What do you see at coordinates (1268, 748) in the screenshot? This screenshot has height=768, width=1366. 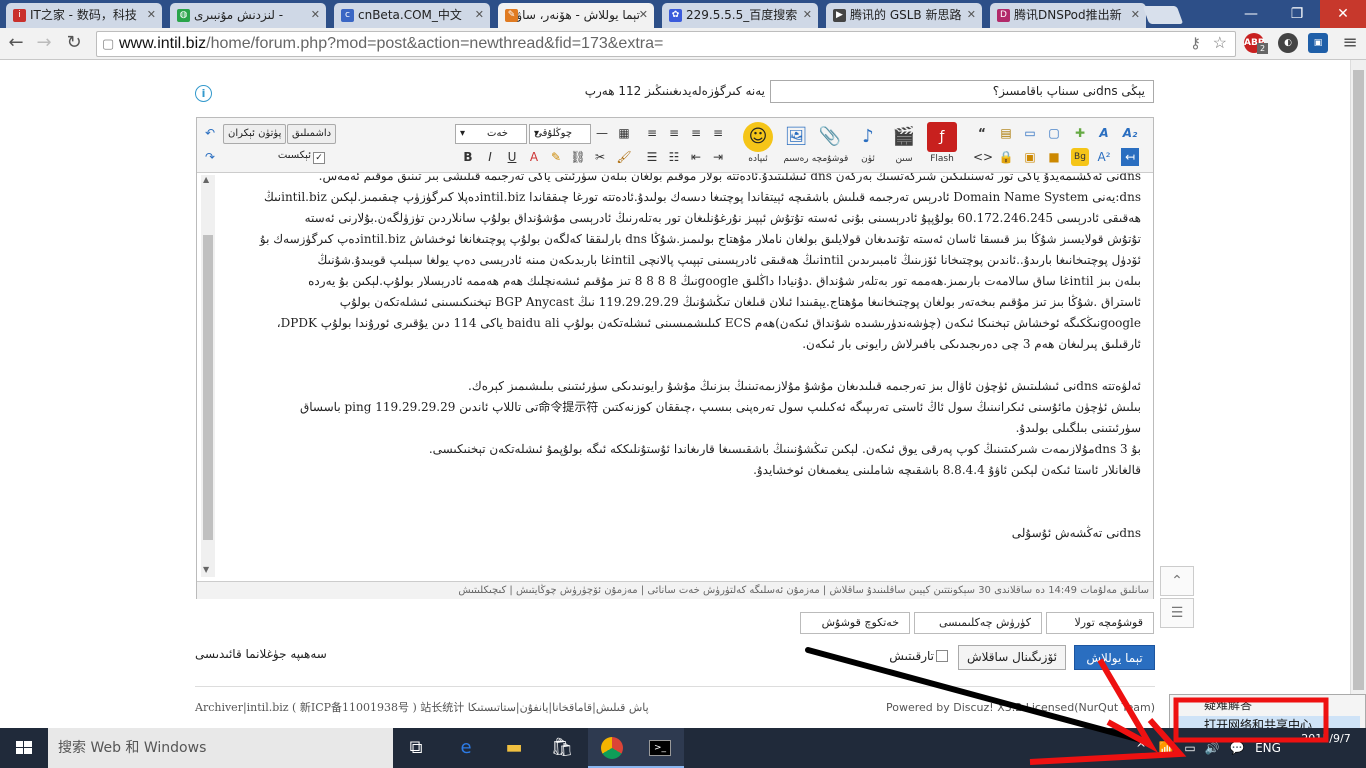 I see `language-indicator: ENG` at bounding box center [1268, 748].